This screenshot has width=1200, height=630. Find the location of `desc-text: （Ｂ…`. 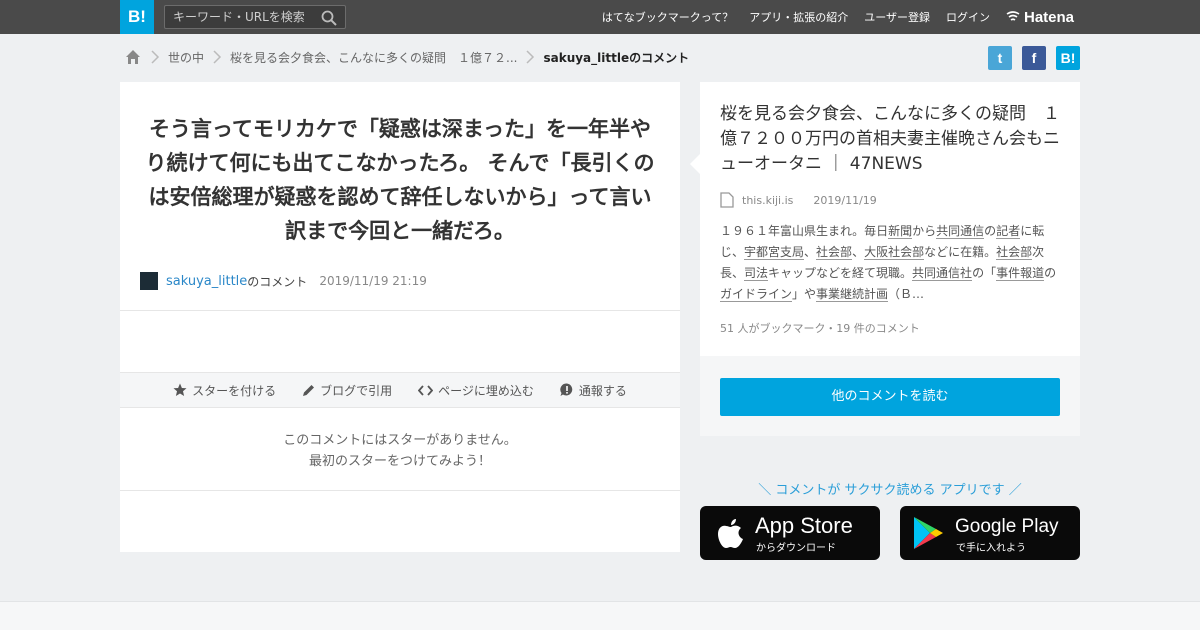

desc-text: （Ｂ… is located at coordinates (906, 294).